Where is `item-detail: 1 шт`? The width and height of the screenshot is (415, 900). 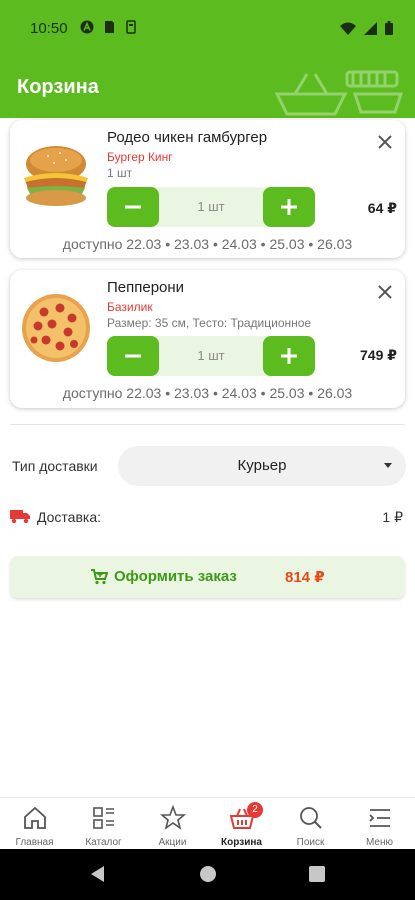 item-detail: 1 шт is located at coordinates (120, 173).